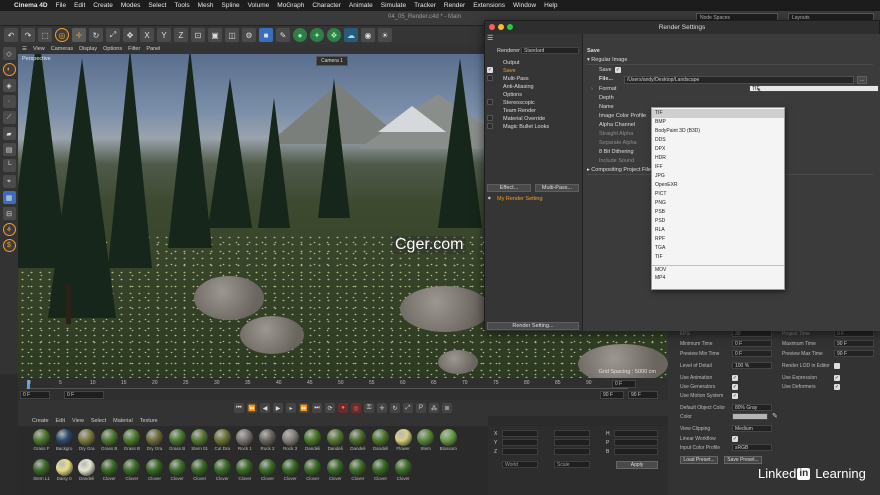 The image size is (880, 495). I want to click on camera-icon: ◉, so click(368, 35).